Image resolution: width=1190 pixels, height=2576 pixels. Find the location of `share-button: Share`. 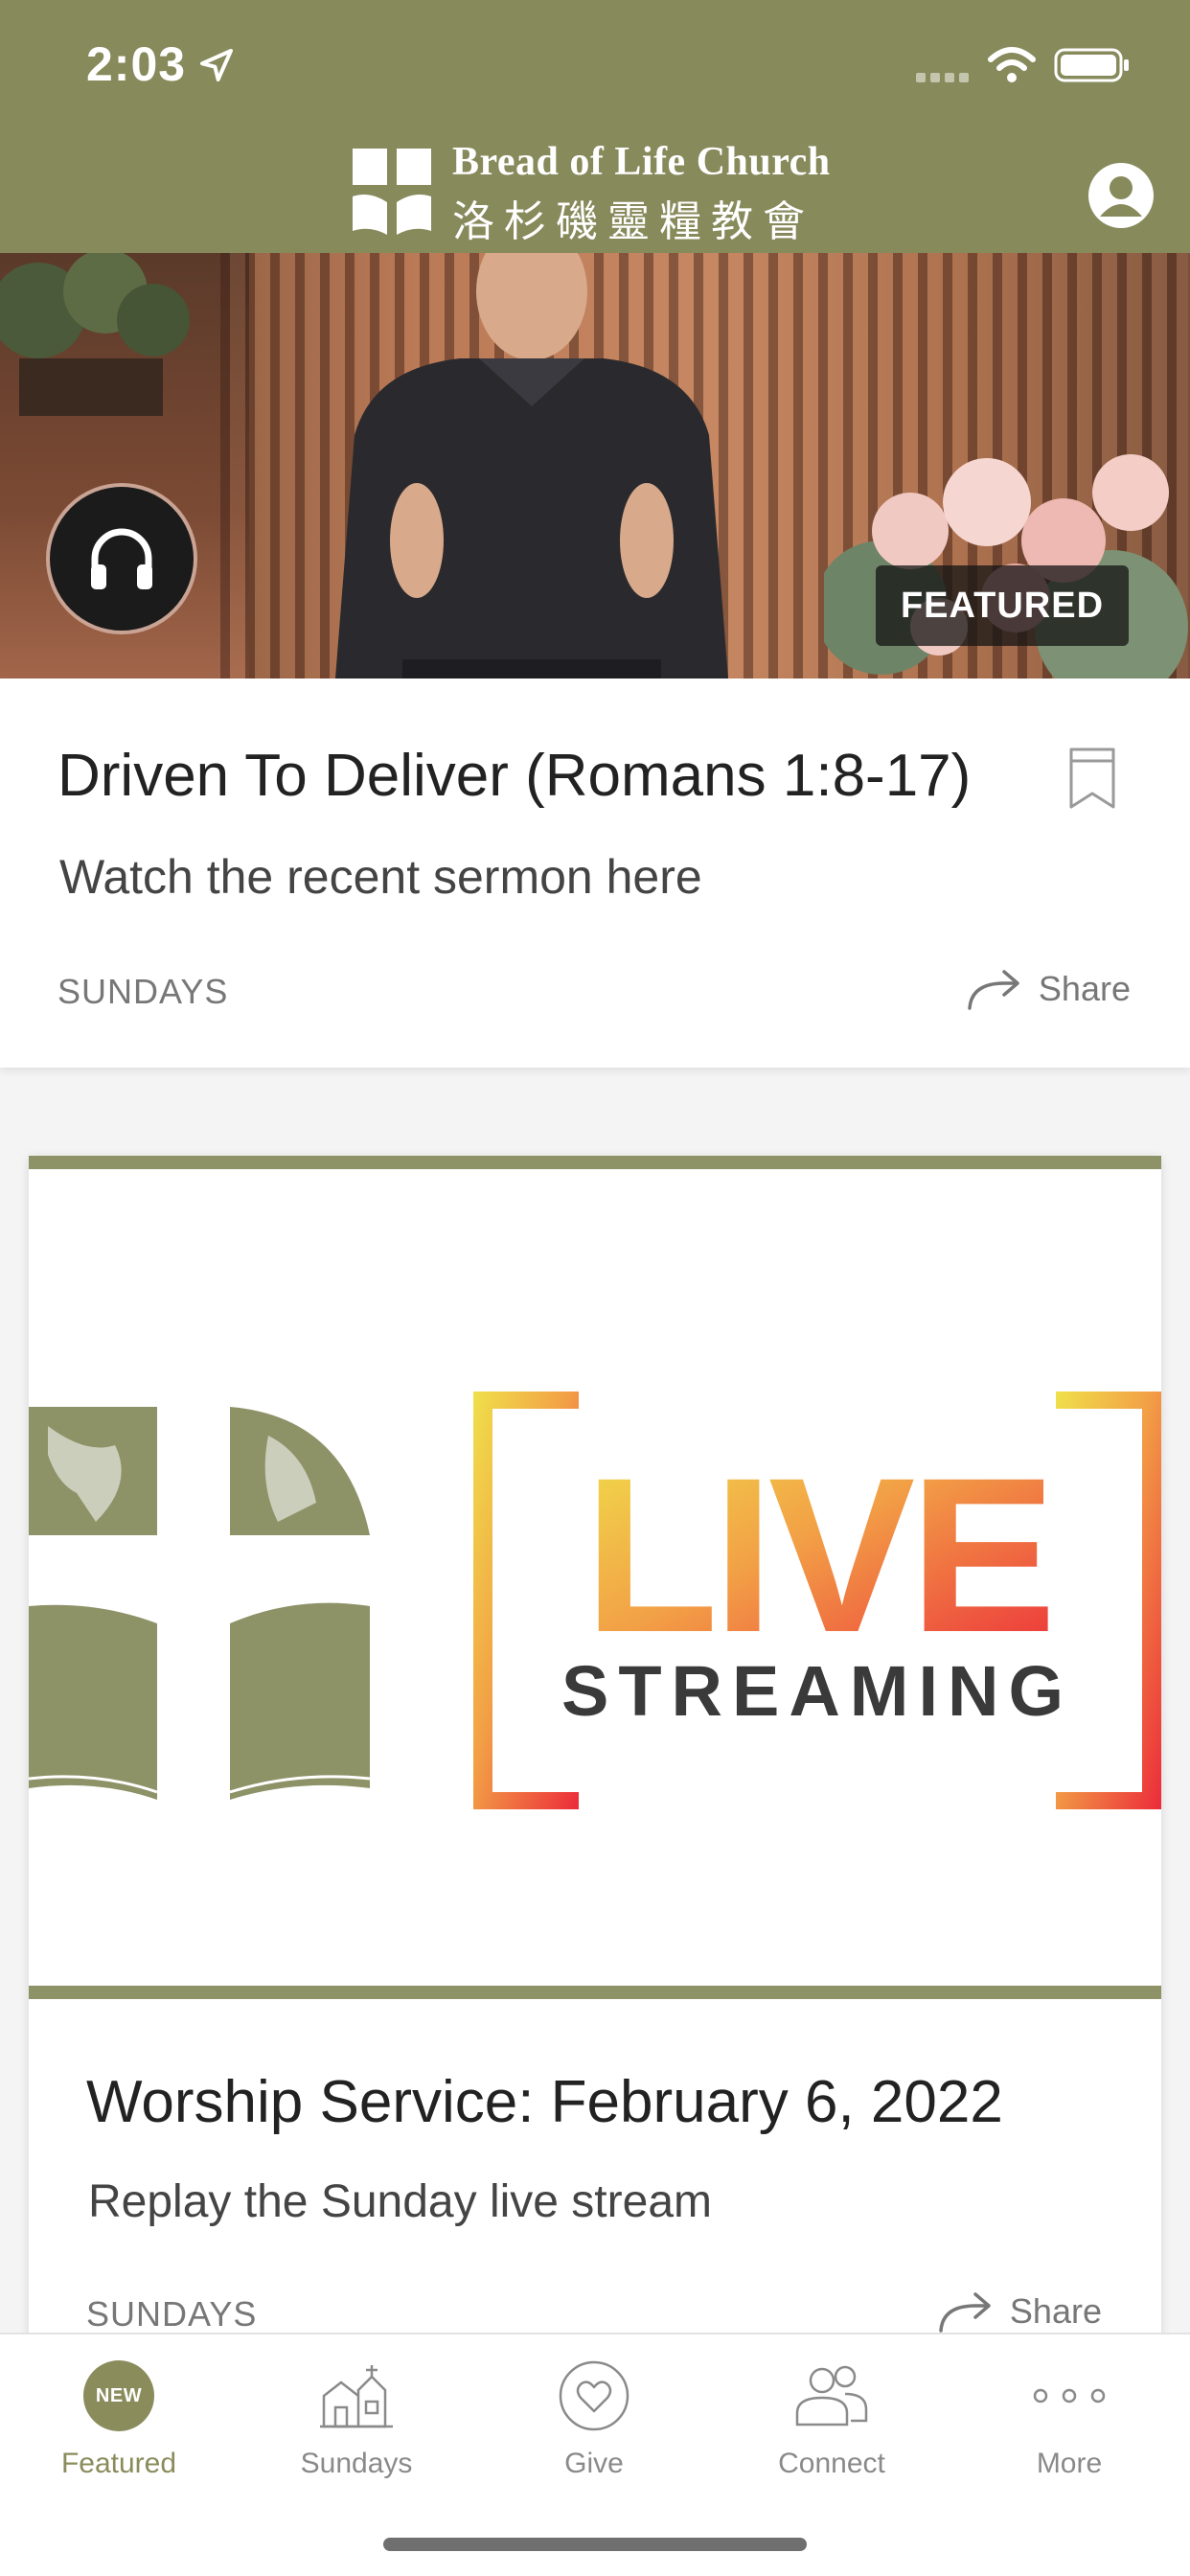

share-button: Share is located at coordinates (1048, 989).